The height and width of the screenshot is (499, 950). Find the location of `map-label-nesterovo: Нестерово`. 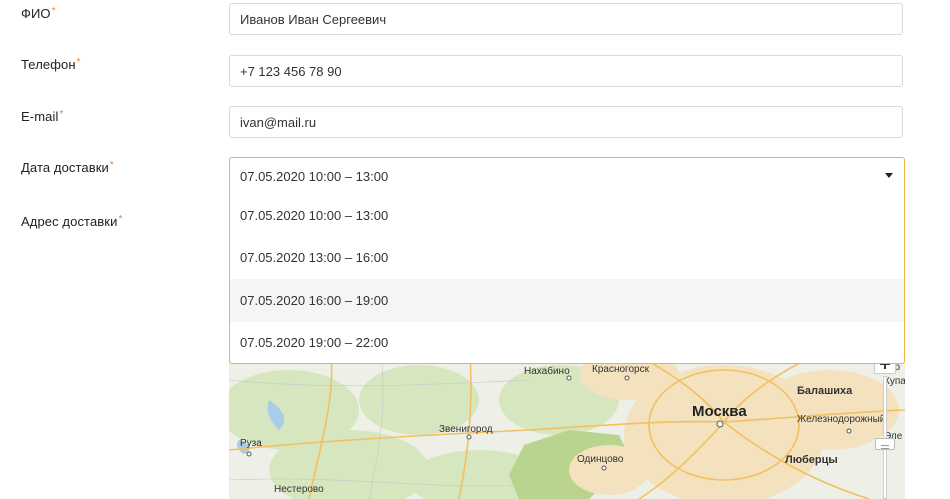

map-label-nesterovo: Нестерово is located at coordinates (299, 489).